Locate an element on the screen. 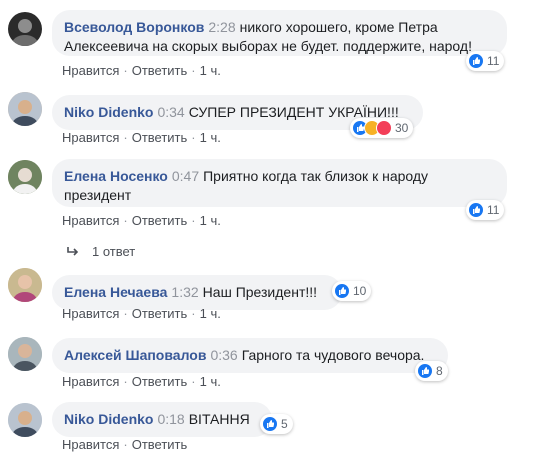  comment-timestamp: 1:32 is located at coordinates (184, 292).